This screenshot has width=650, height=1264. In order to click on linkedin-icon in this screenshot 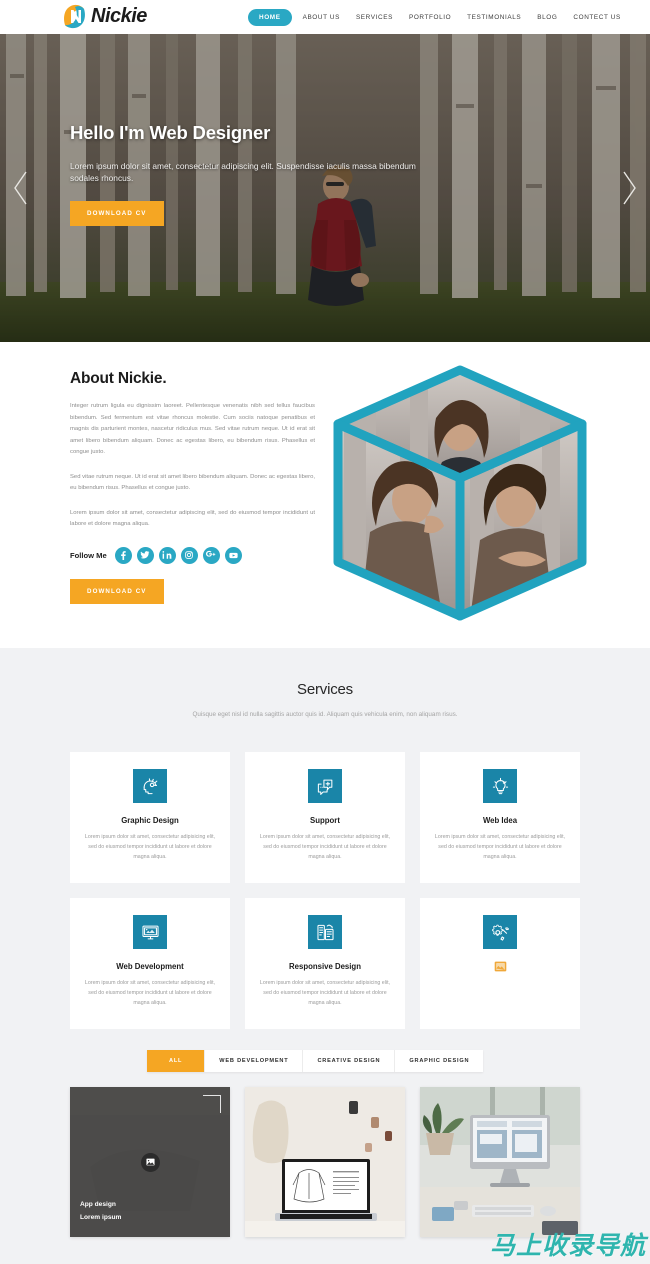, I will do `click(167, 555)`.